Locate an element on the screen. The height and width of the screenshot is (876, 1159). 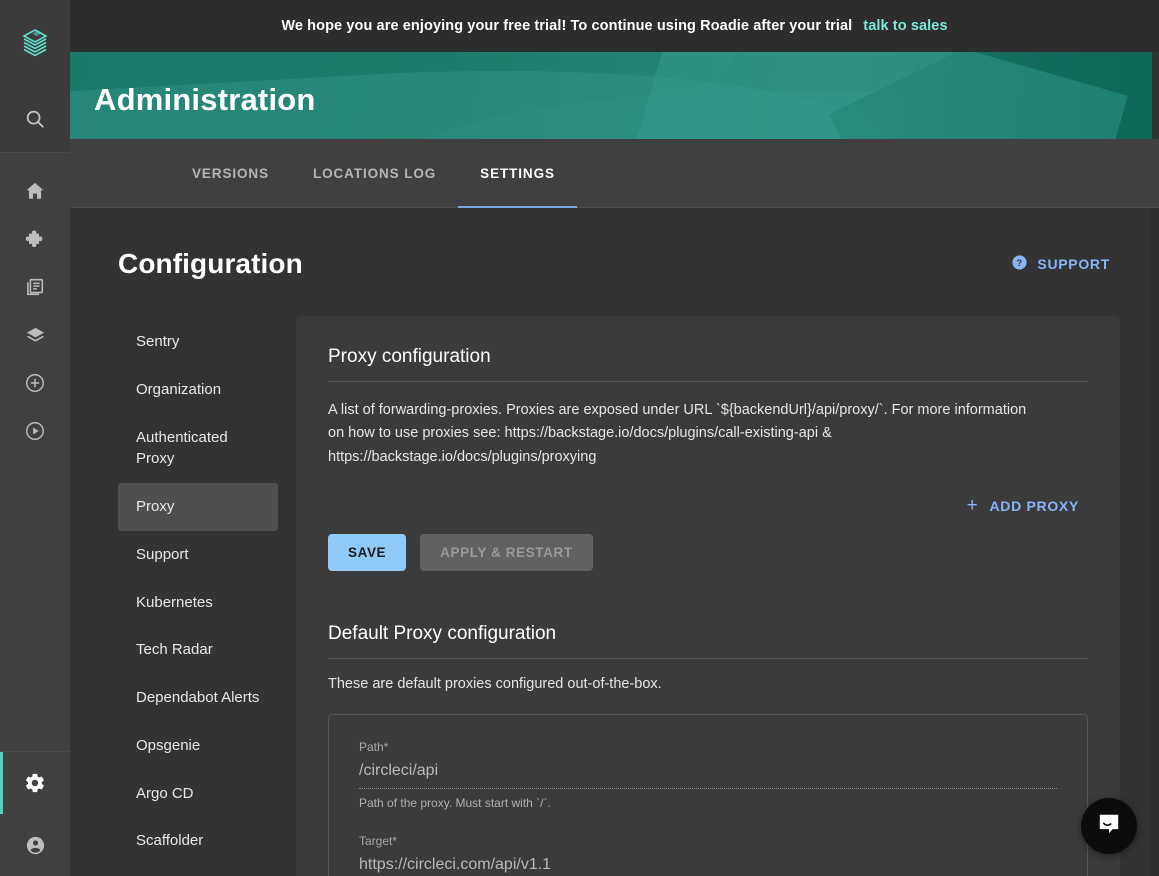
support-link-label: SUPPORT is located at coordinates (1073, 264).